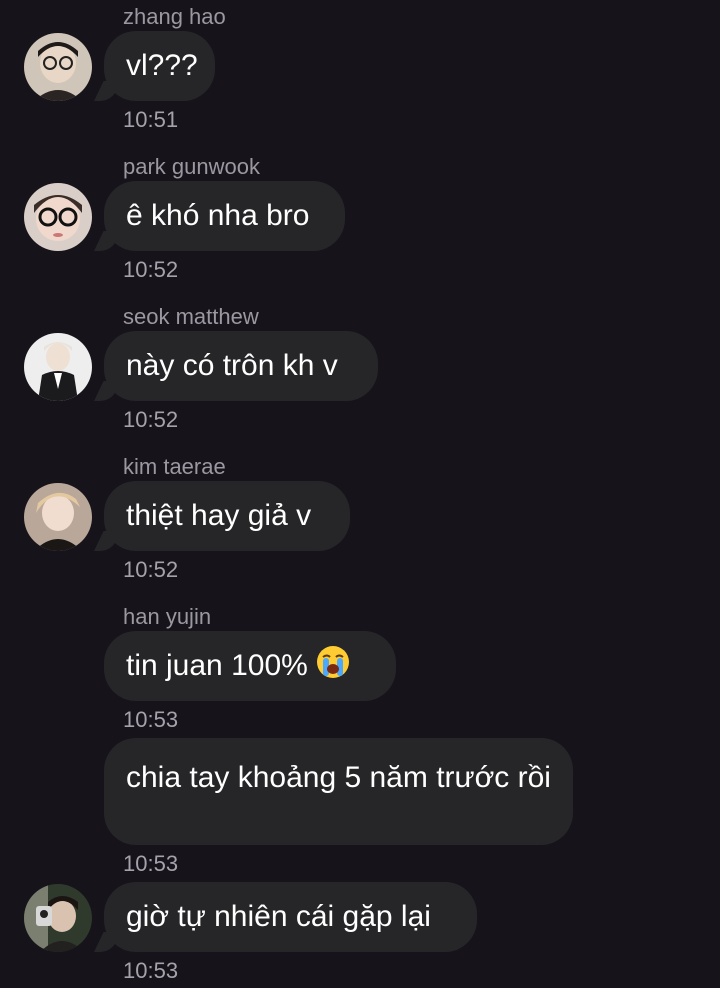 This screenshot has height=988, width=720. Describe the element at coordinates (232, 365) in the screenshot. I see `message-text: này có trôn kh v` at that location.